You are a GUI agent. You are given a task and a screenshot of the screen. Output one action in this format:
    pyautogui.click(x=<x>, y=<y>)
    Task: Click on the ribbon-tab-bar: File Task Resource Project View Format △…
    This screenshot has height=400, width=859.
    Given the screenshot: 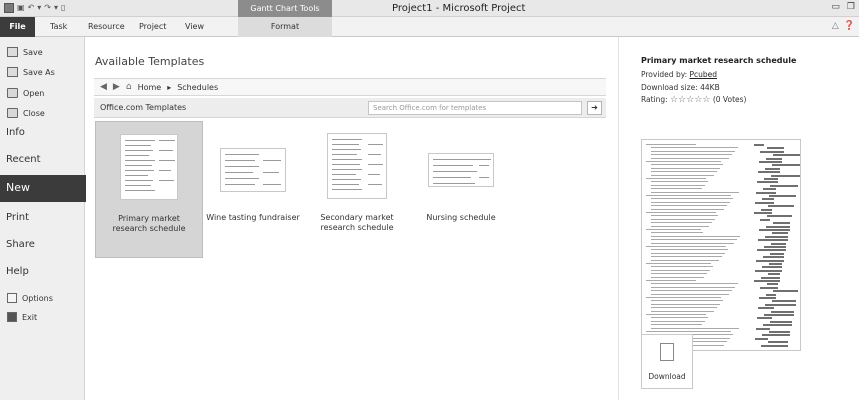 What is the action you would take?
    pyautogui.click(x=429, y=27)
    